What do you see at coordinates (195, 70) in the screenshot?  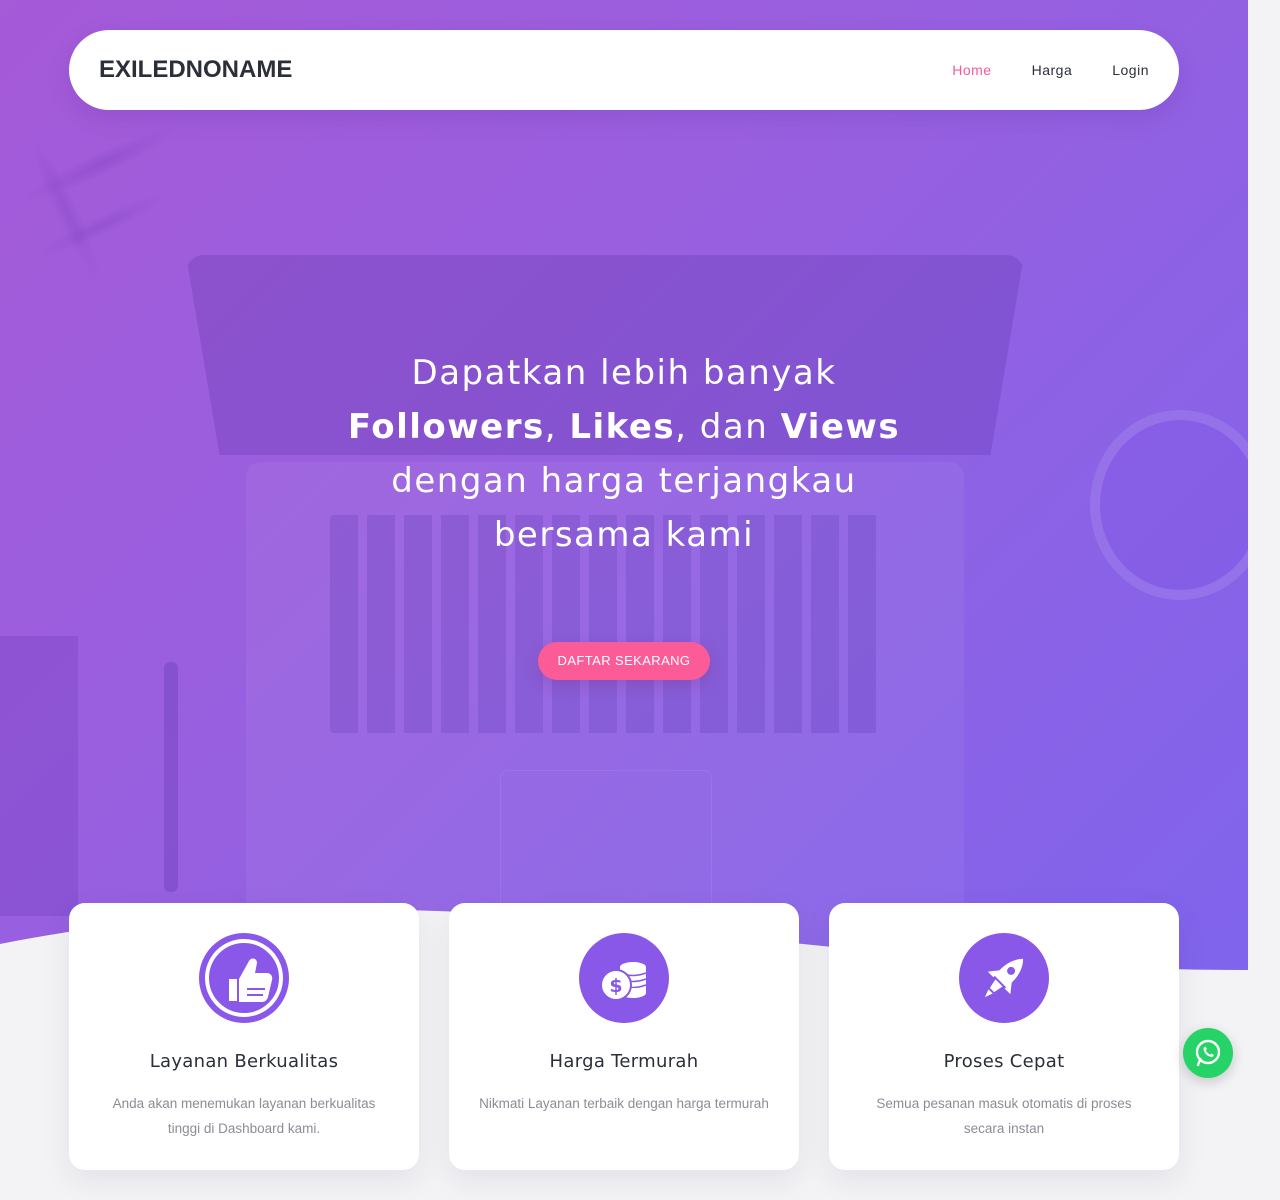 I see `brand-logo: EXILEDNONAME` at bounding box center [195, 70].